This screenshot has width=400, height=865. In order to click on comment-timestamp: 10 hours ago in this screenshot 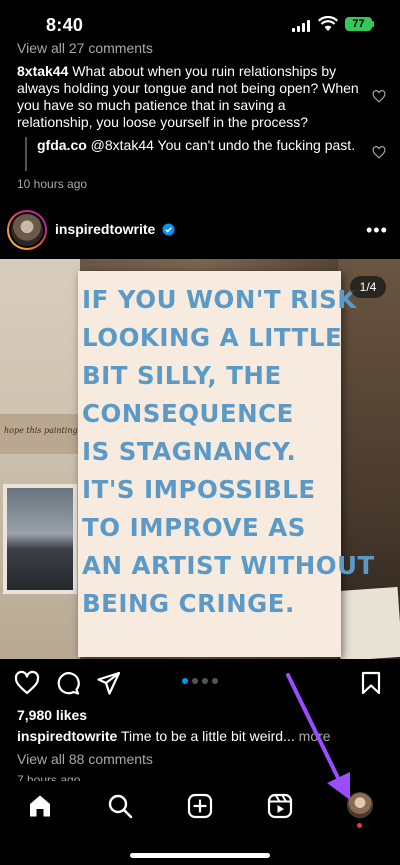, I will do `click(52, 184)`.